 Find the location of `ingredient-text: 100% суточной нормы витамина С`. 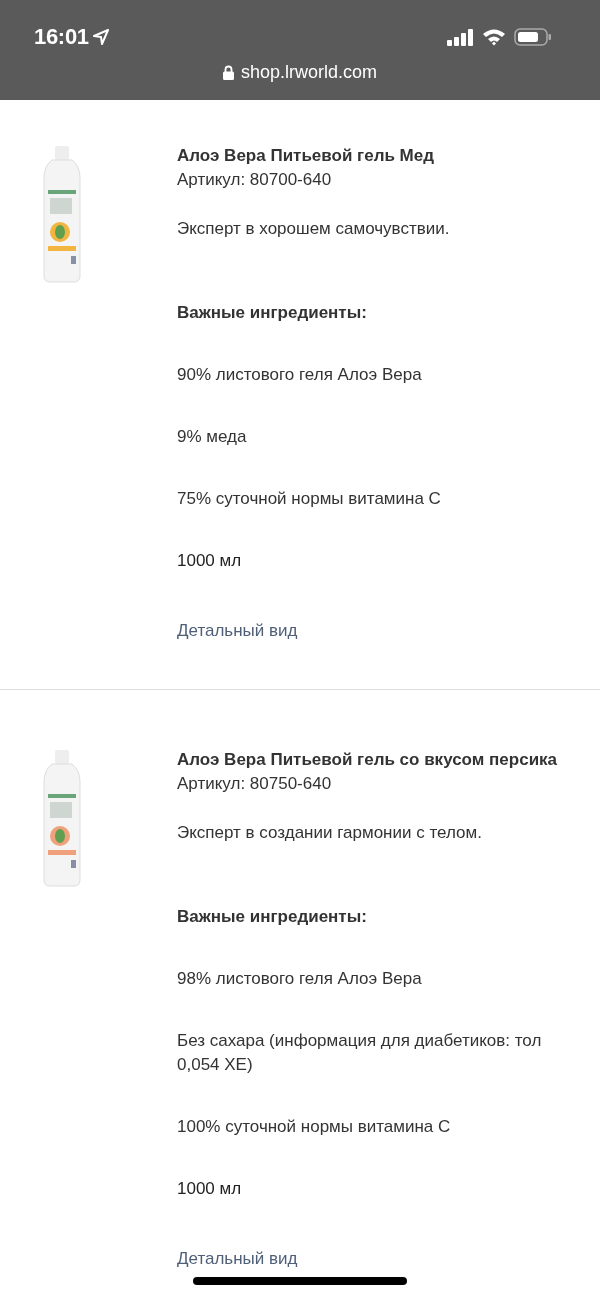

ingredient-text: 100% суточной нормы витамина С is located at coordinates (314, 1127).